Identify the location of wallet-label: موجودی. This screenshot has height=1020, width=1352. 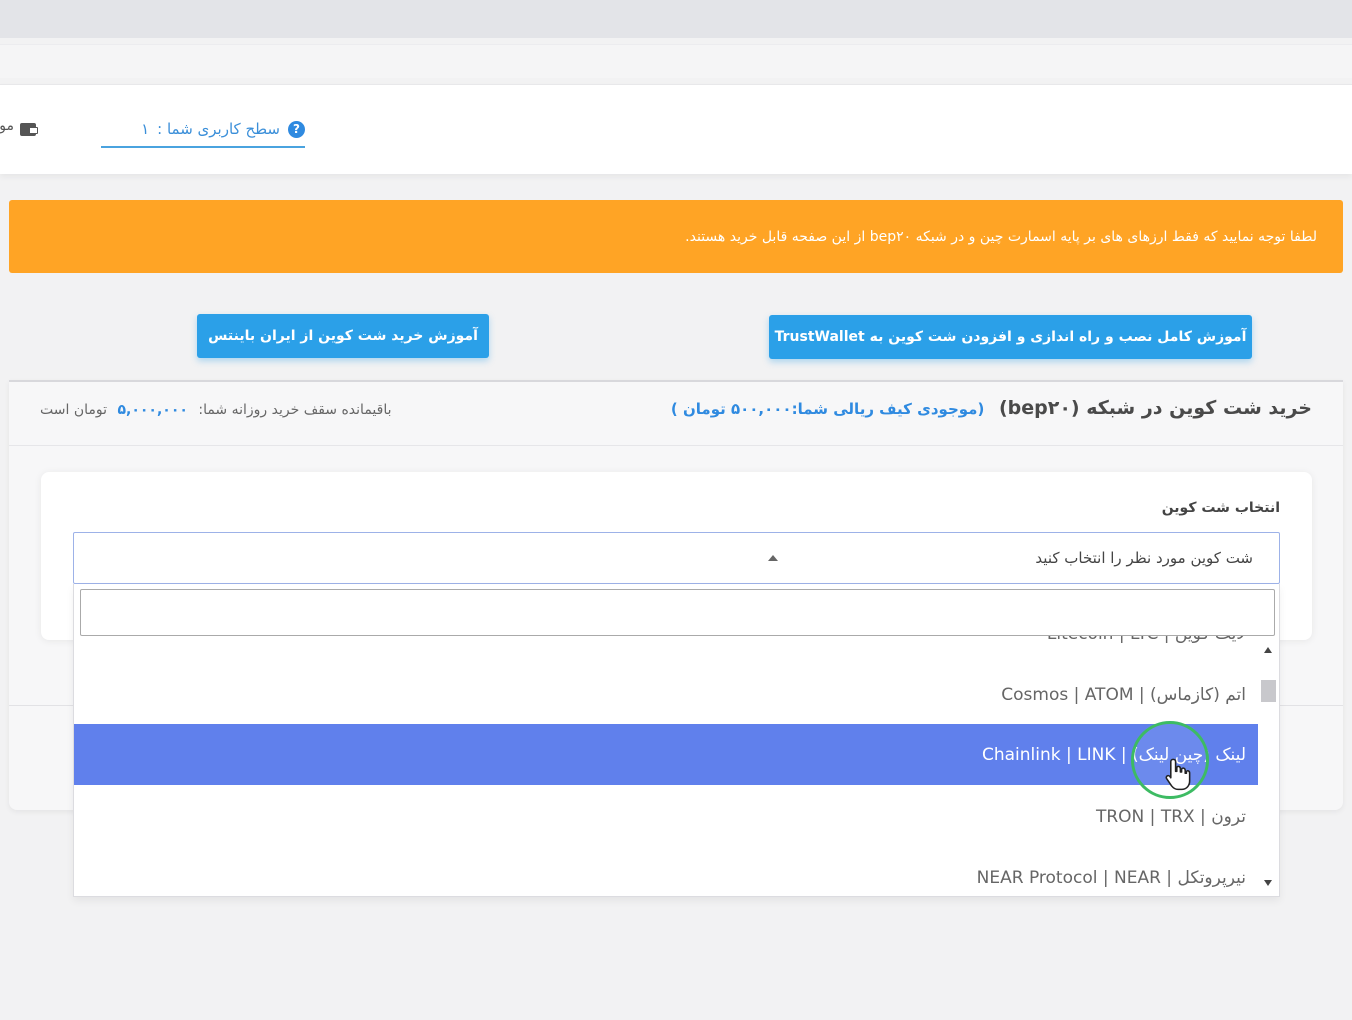
(7, 126).